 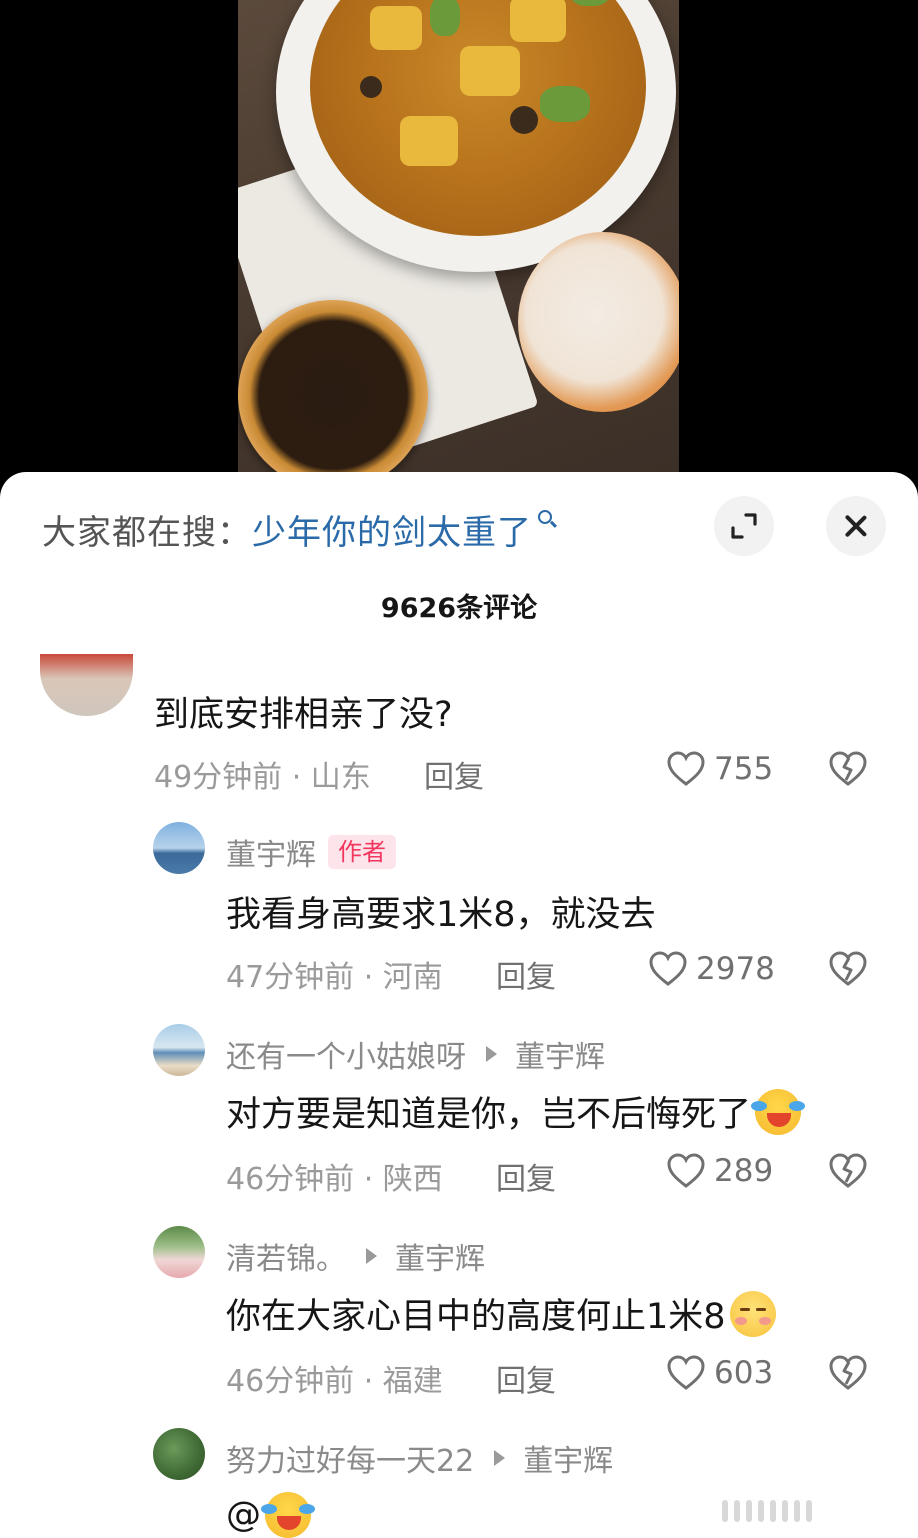 I want to click on comment-meta: 47分钟前 · 河南, so click(x=334, y=977).